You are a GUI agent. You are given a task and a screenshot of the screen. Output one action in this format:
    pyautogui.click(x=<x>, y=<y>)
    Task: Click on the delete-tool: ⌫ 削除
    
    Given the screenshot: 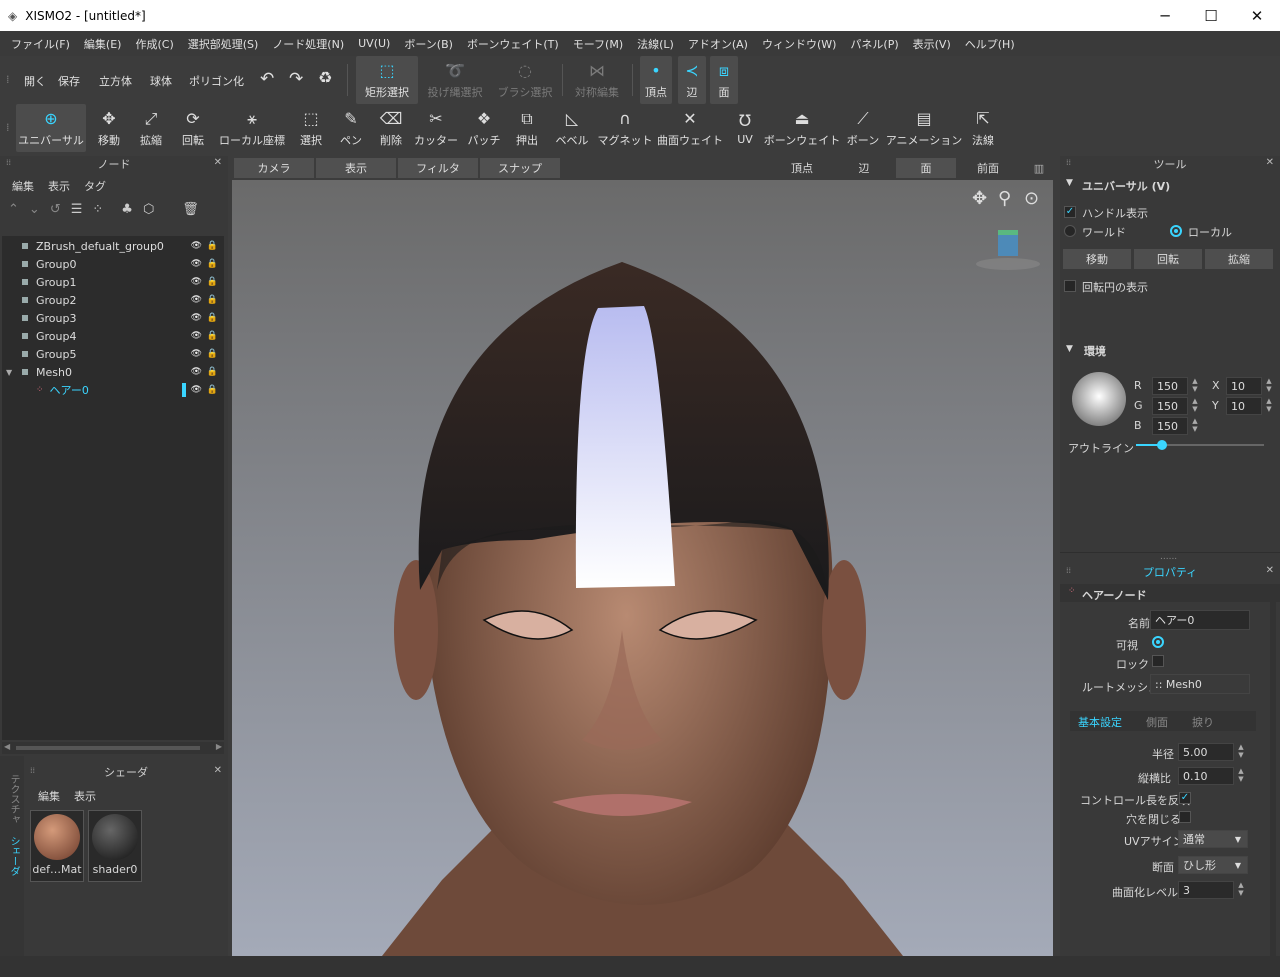 What is the action you would take?
    pyautogui.click(x=391, y=128)
    